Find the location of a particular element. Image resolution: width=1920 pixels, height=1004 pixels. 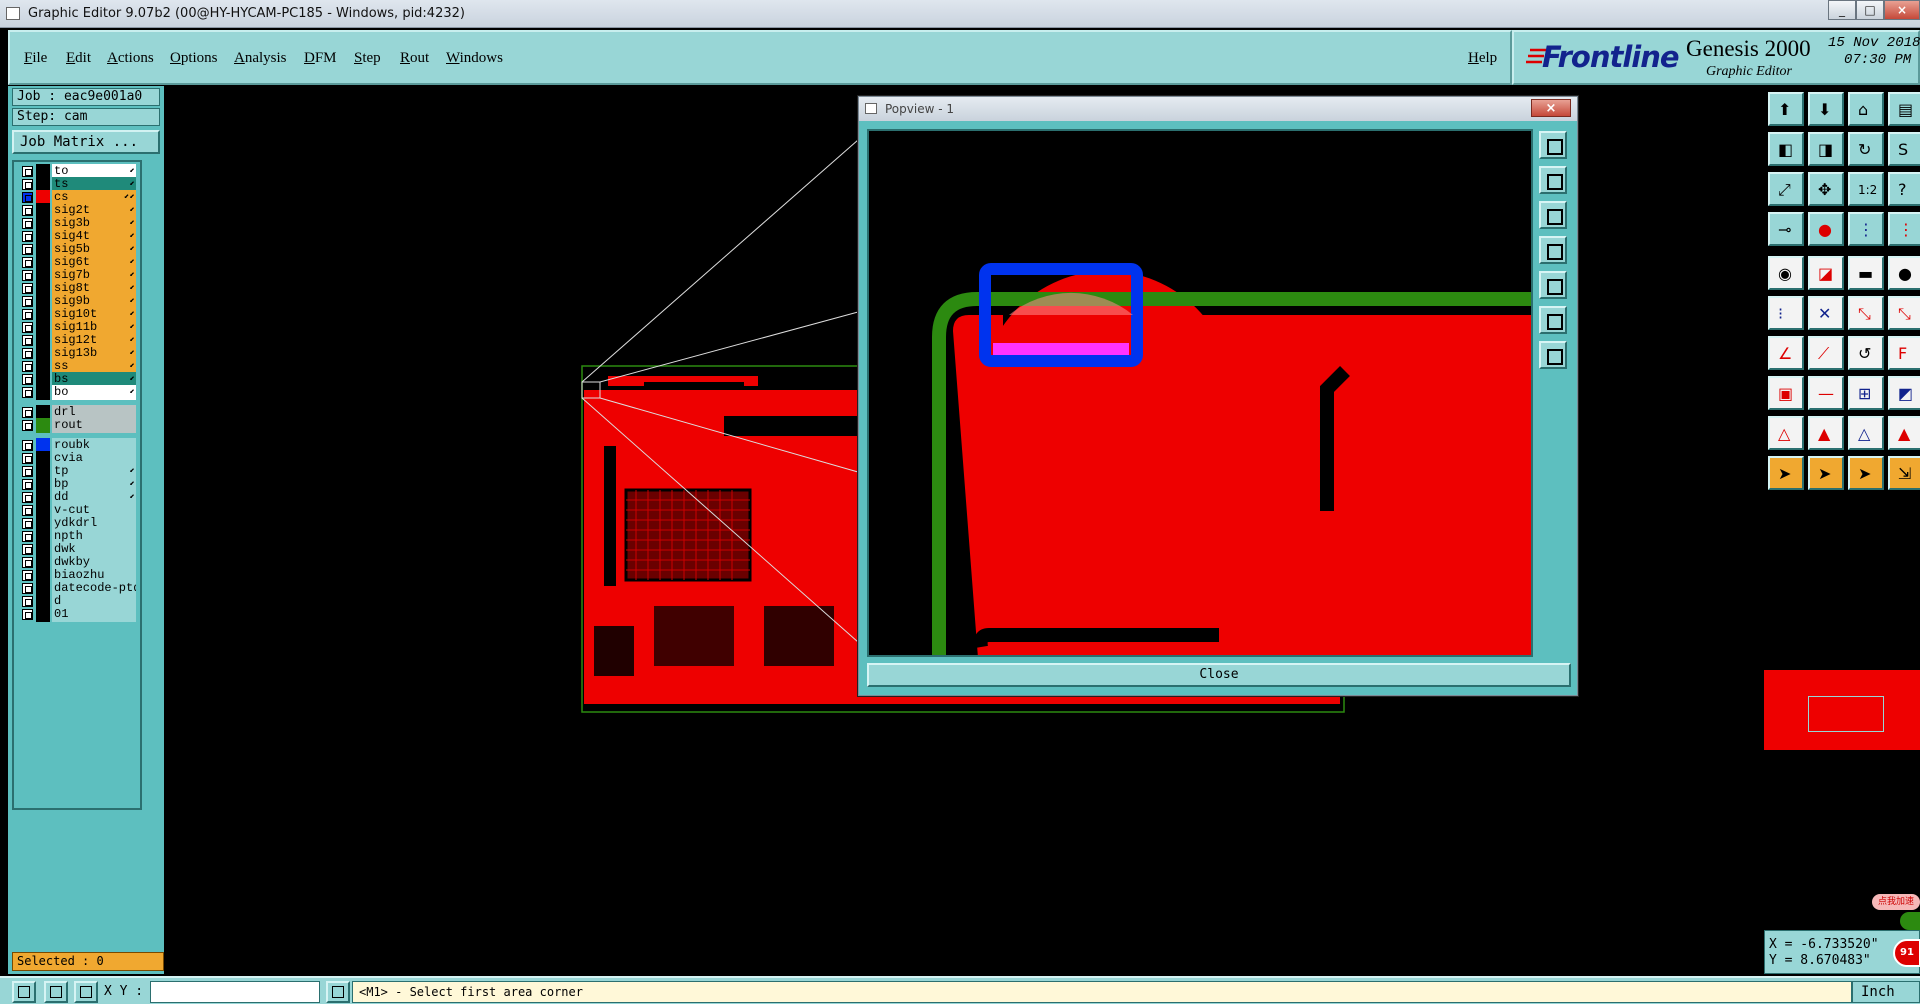

menu-rout: Rout is located at coordinates (414, 58).